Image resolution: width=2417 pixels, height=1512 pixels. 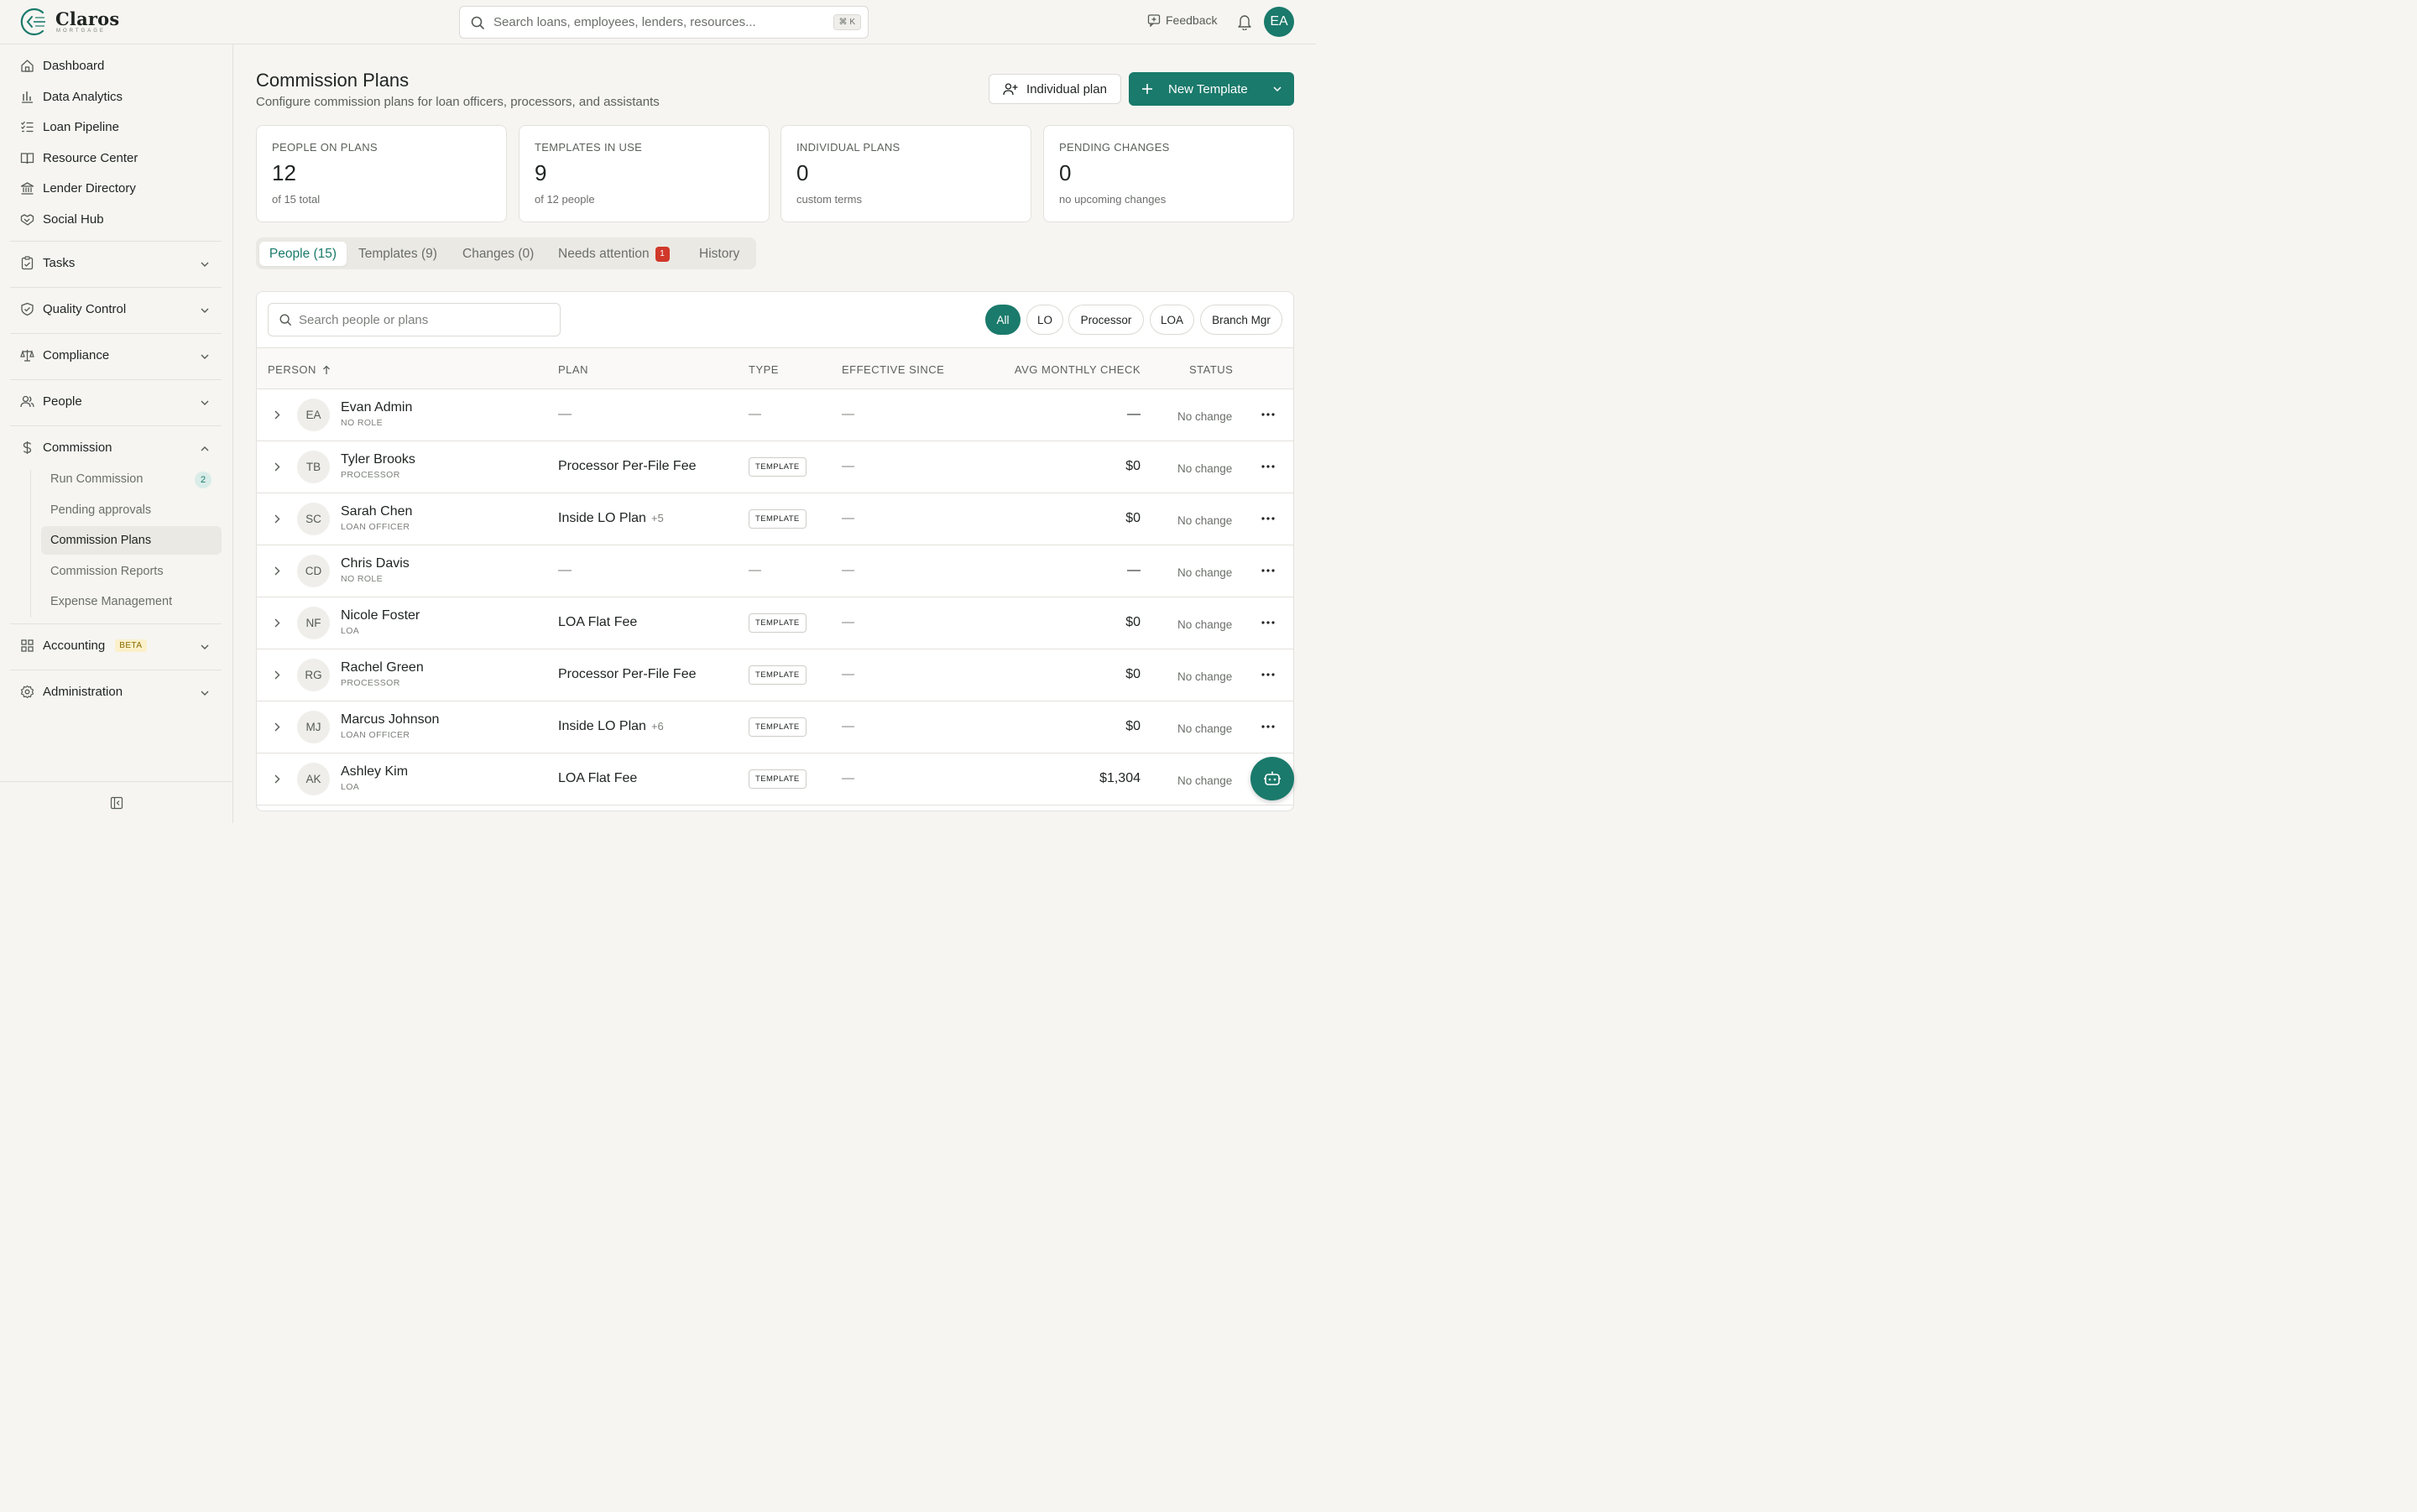 What do you see at coordinates (83, 646) in the screenshot?
I see `sidebar-group-accounting: Accounting BETA` at bounding box center [83, 646].